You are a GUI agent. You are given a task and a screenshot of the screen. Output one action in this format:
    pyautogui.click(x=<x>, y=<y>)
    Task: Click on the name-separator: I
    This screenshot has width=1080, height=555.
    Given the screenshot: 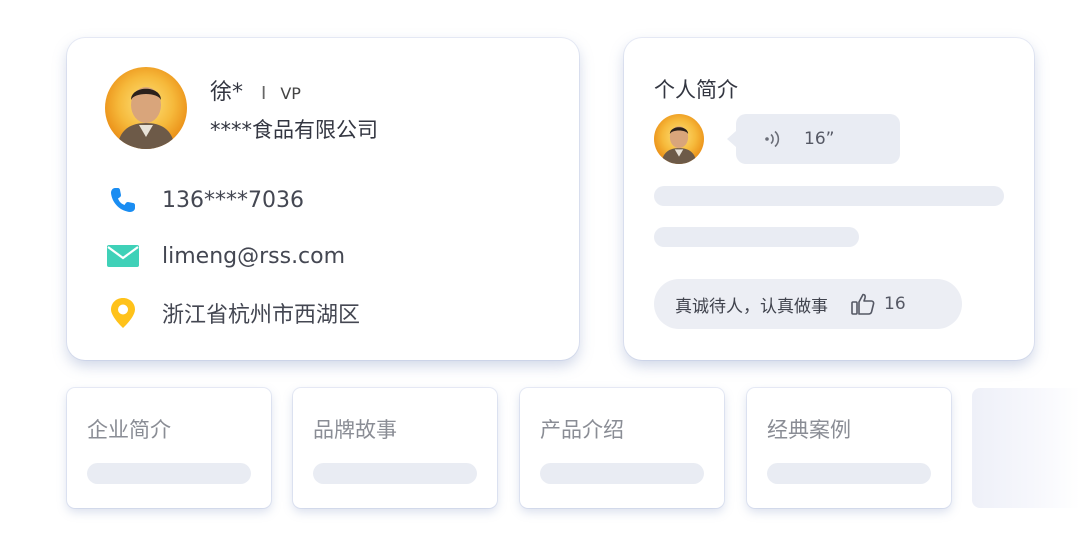 What is the action you would take?
    pyautogui.click(x=264, y=93)
    